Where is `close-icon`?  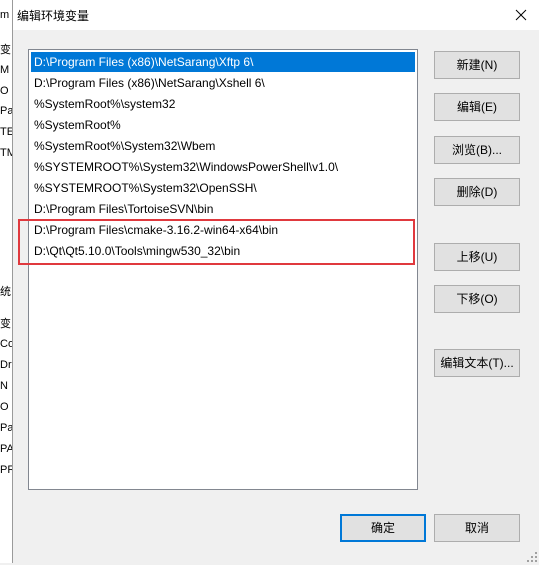
close-icon is located at coordinates (521, 15).